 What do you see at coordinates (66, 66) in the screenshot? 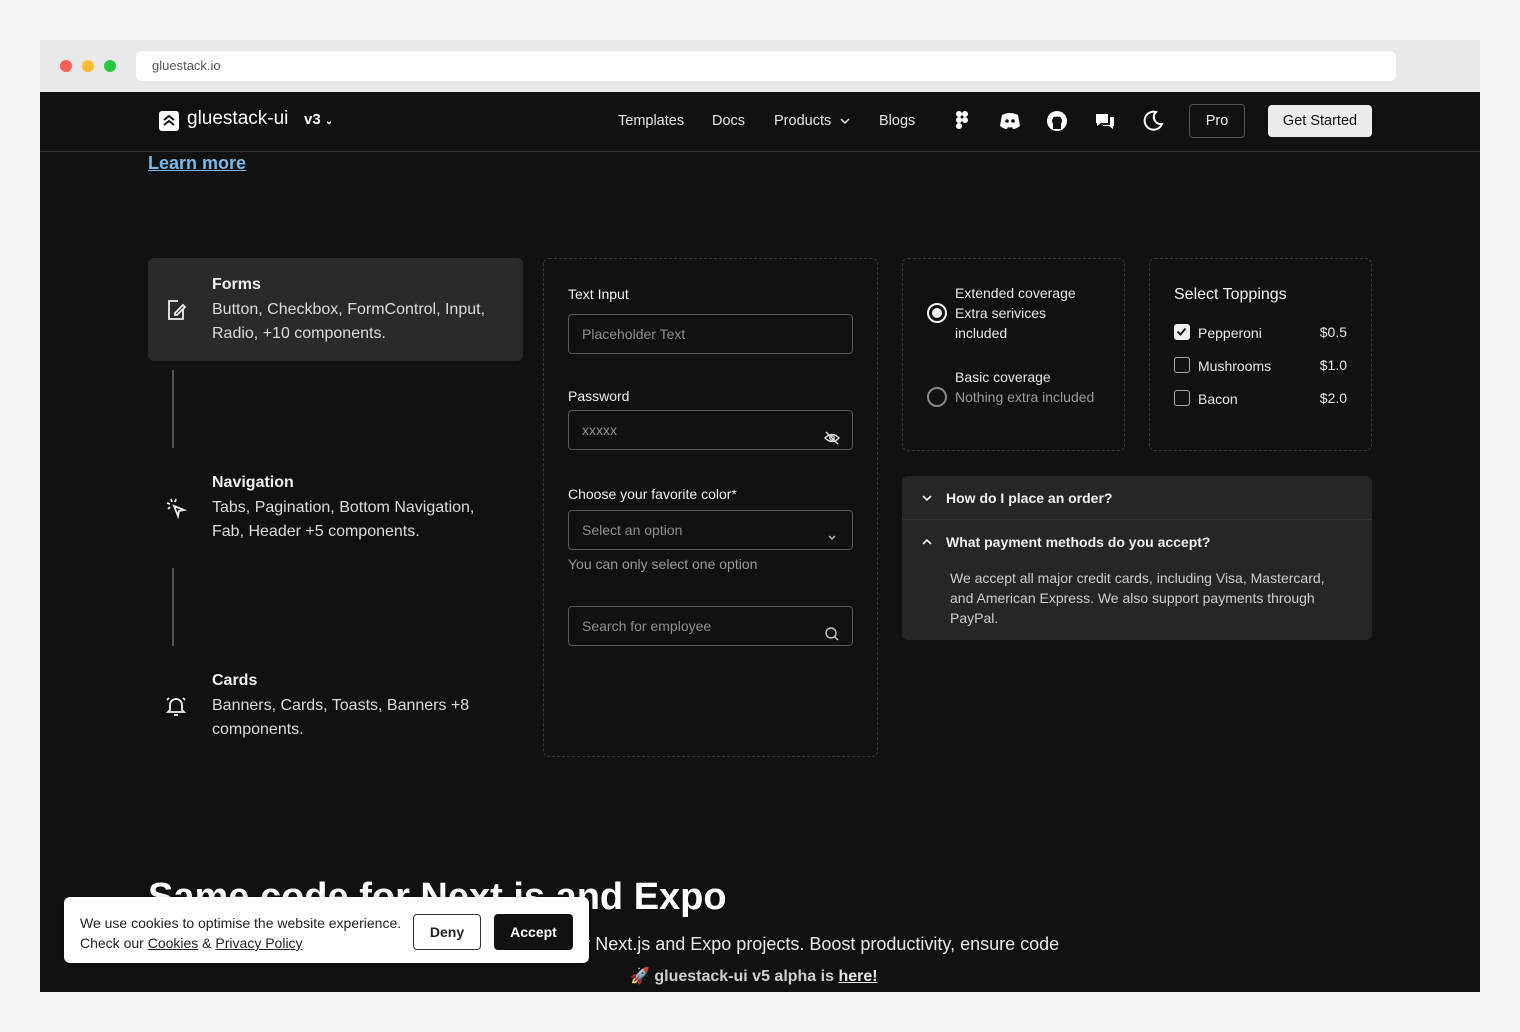
I see `close-window-dot` at bounding box center [66, 66].